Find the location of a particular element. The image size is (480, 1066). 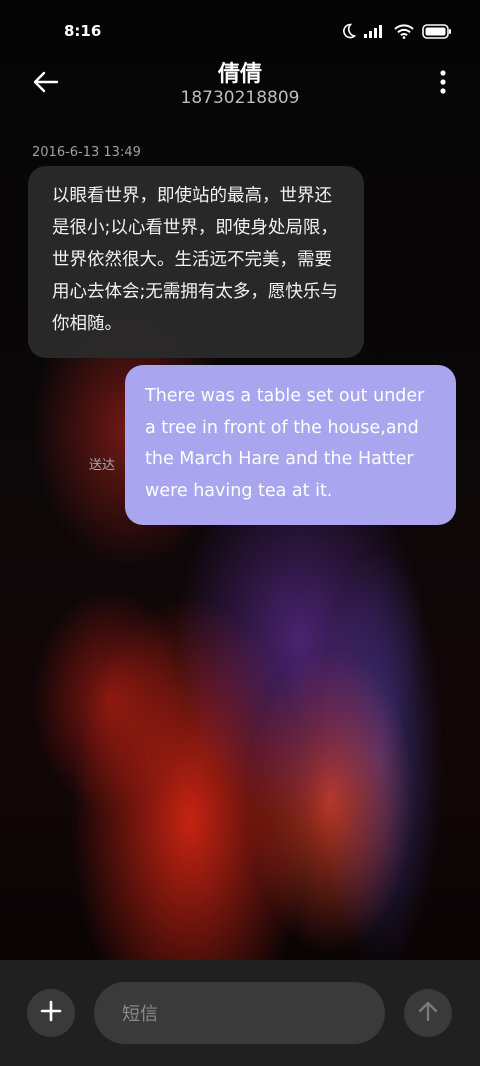

plus-icon is located at coordinates (51, 1013).